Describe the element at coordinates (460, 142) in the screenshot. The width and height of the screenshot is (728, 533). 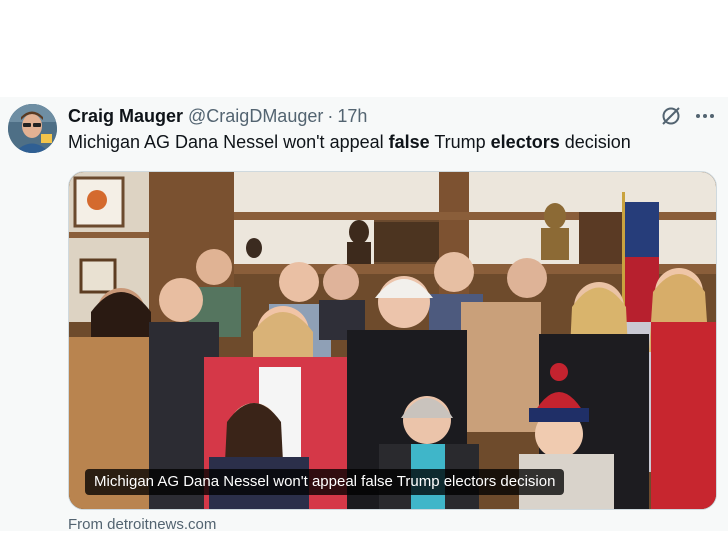
I see `tweet-text-part: Trump` at that location.